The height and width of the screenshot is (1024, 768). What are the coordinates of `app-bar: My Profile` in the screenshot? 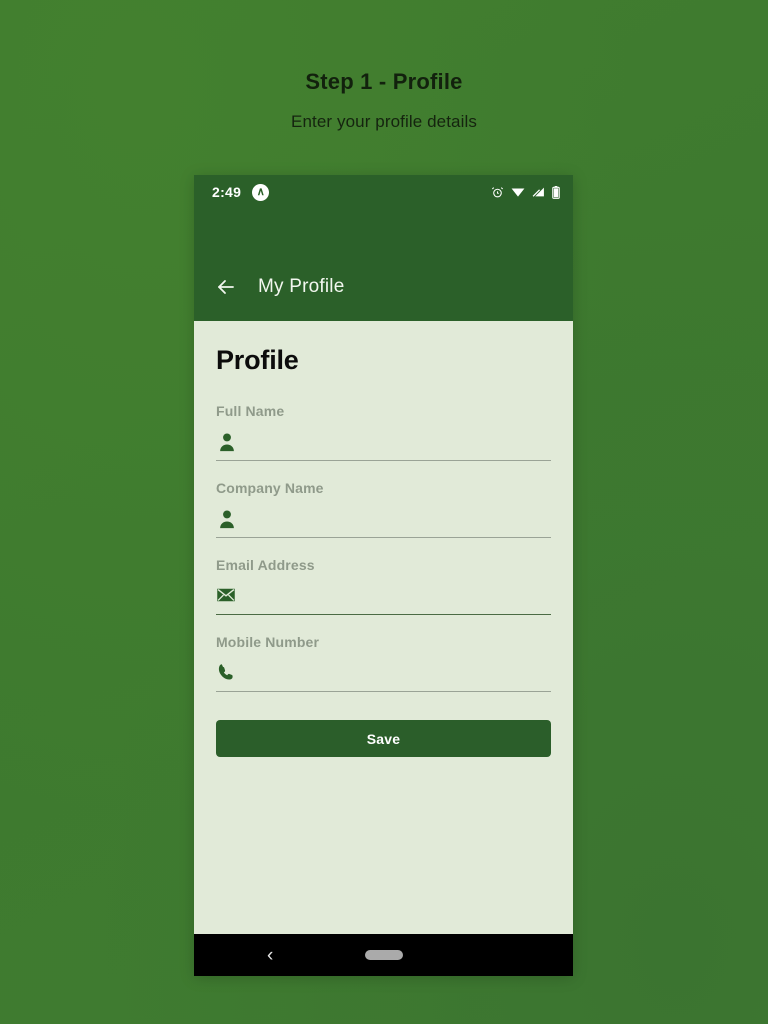 It's located at (383, 298).